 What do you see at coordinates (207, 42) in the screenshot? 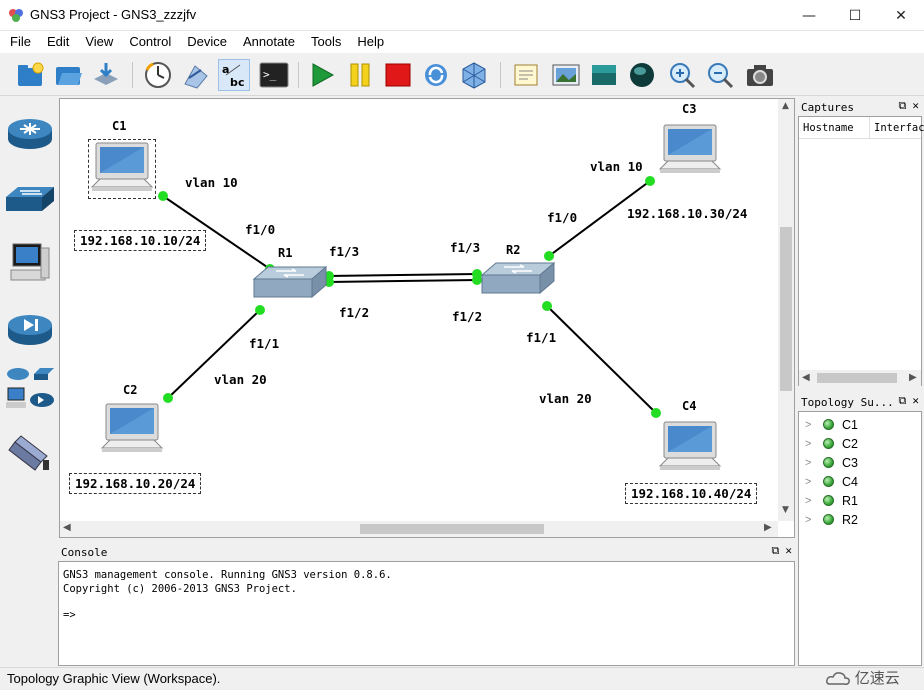
I see `menu-device: Device` at bounding box center [207, 42].